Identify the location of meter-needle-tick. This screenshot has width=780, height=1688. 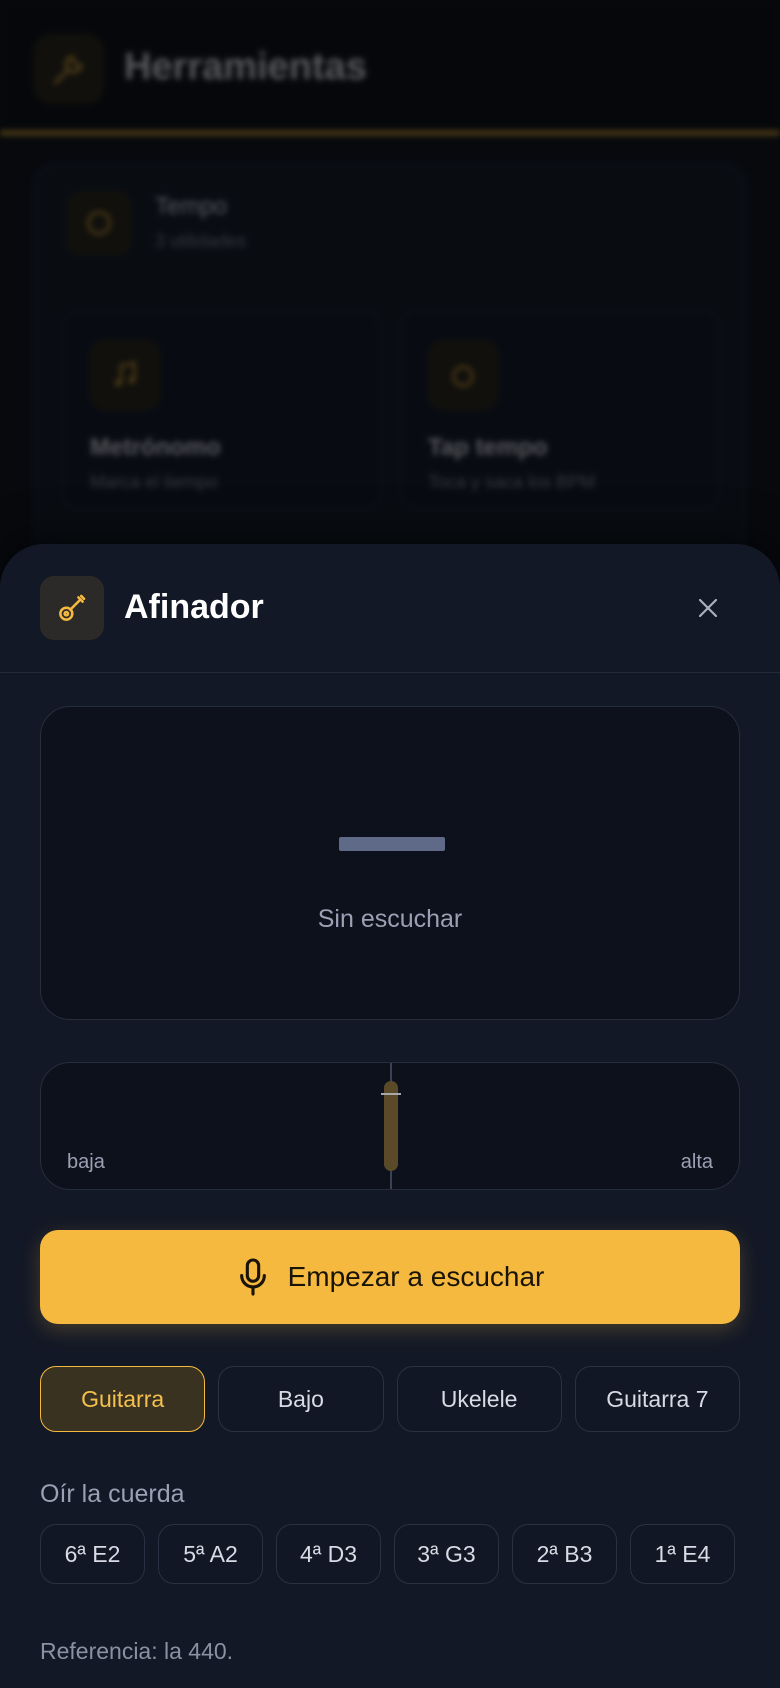
(391, 1094).